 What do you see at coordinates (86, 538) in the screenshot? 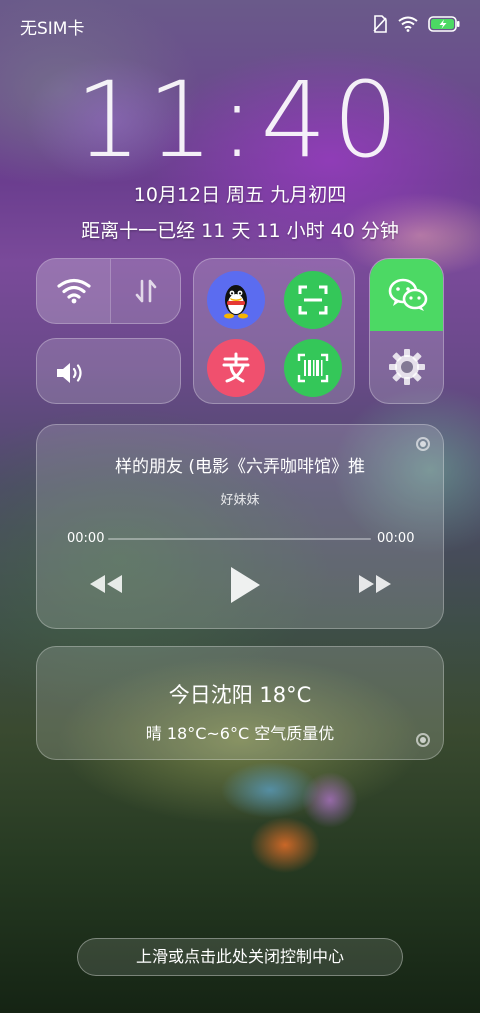
I see `media-elapsed: 00:00` at bounding box center [86, 538].